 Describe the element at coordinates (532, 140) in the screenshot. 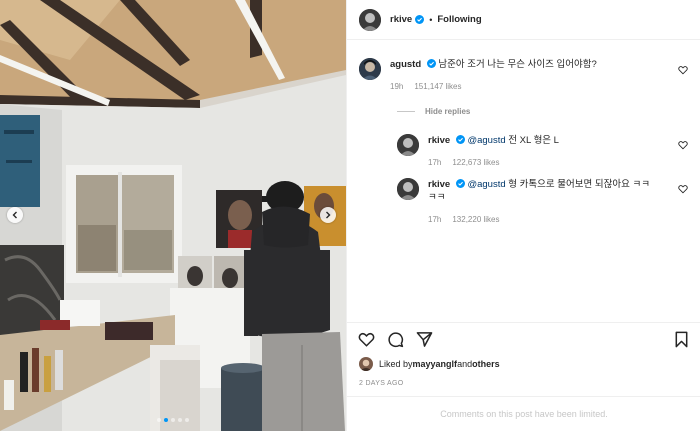

I see `reply-text: 전 XL 형은 L` at that location.